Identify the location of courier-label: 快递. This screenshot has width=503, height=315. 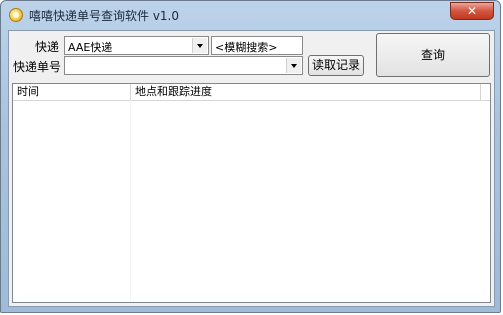
(47, 47).